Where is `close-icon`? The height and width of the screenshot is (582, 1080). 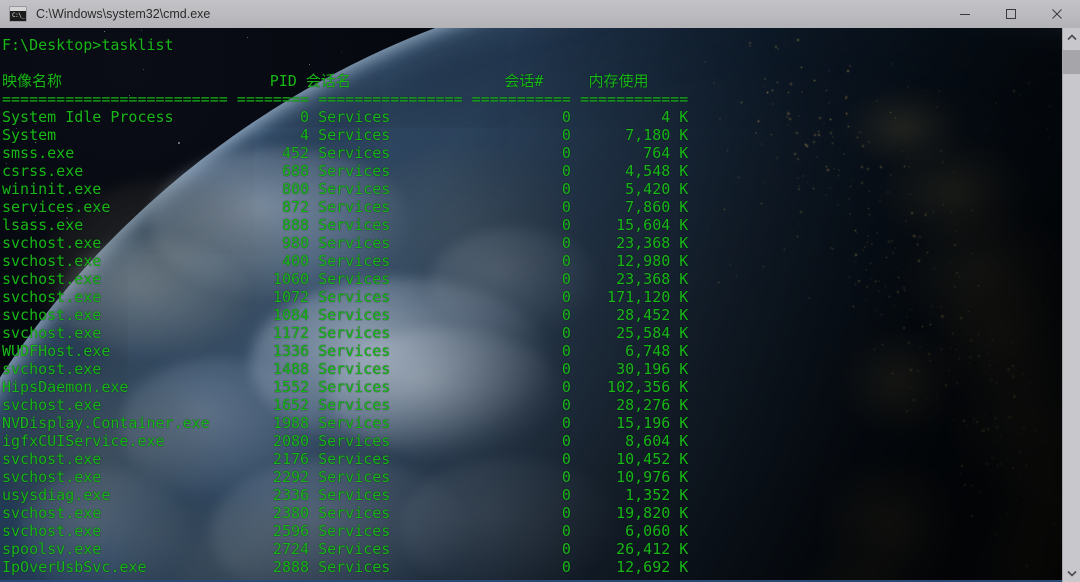
close-icon is located at coordinates (1057, 14).